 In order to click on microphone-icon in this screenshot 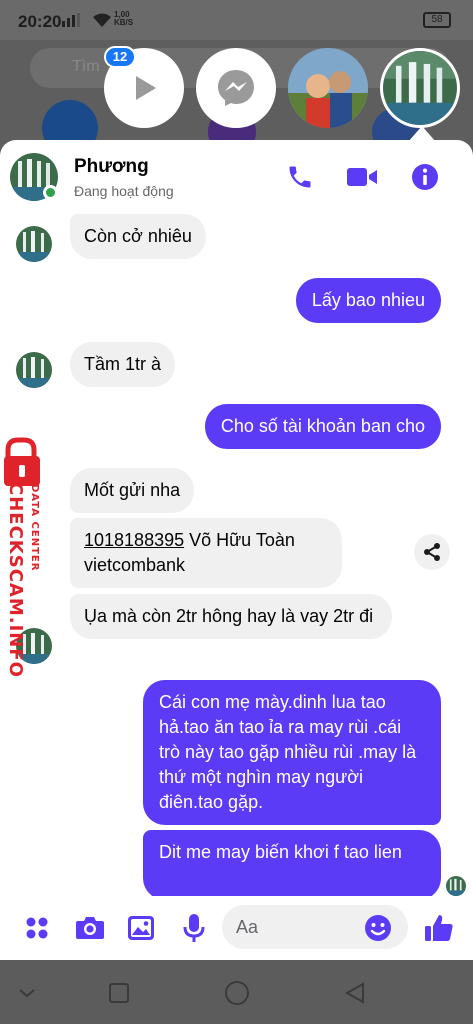, I will do `click(194, 928)`.